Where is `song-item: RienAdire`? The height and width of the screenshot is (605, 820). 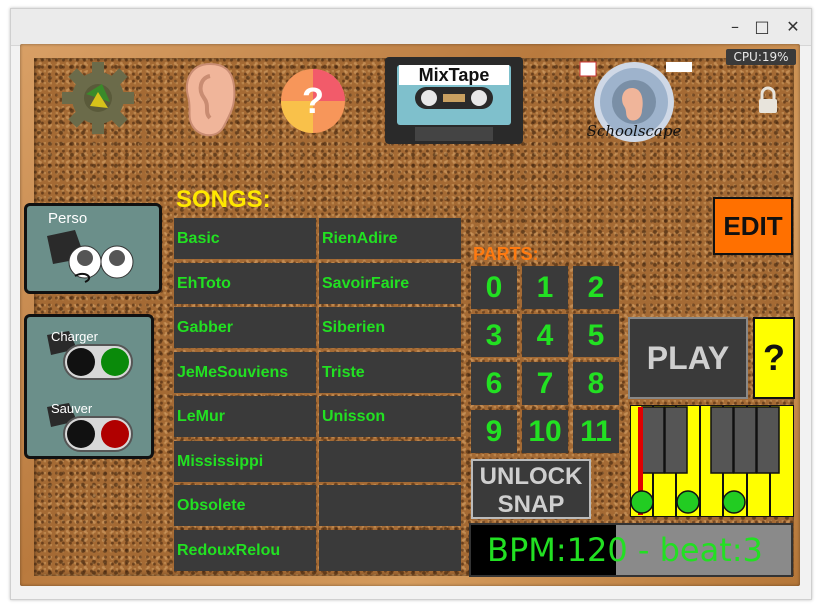 song-item: RienAdire is located at coordinates (390, 238).